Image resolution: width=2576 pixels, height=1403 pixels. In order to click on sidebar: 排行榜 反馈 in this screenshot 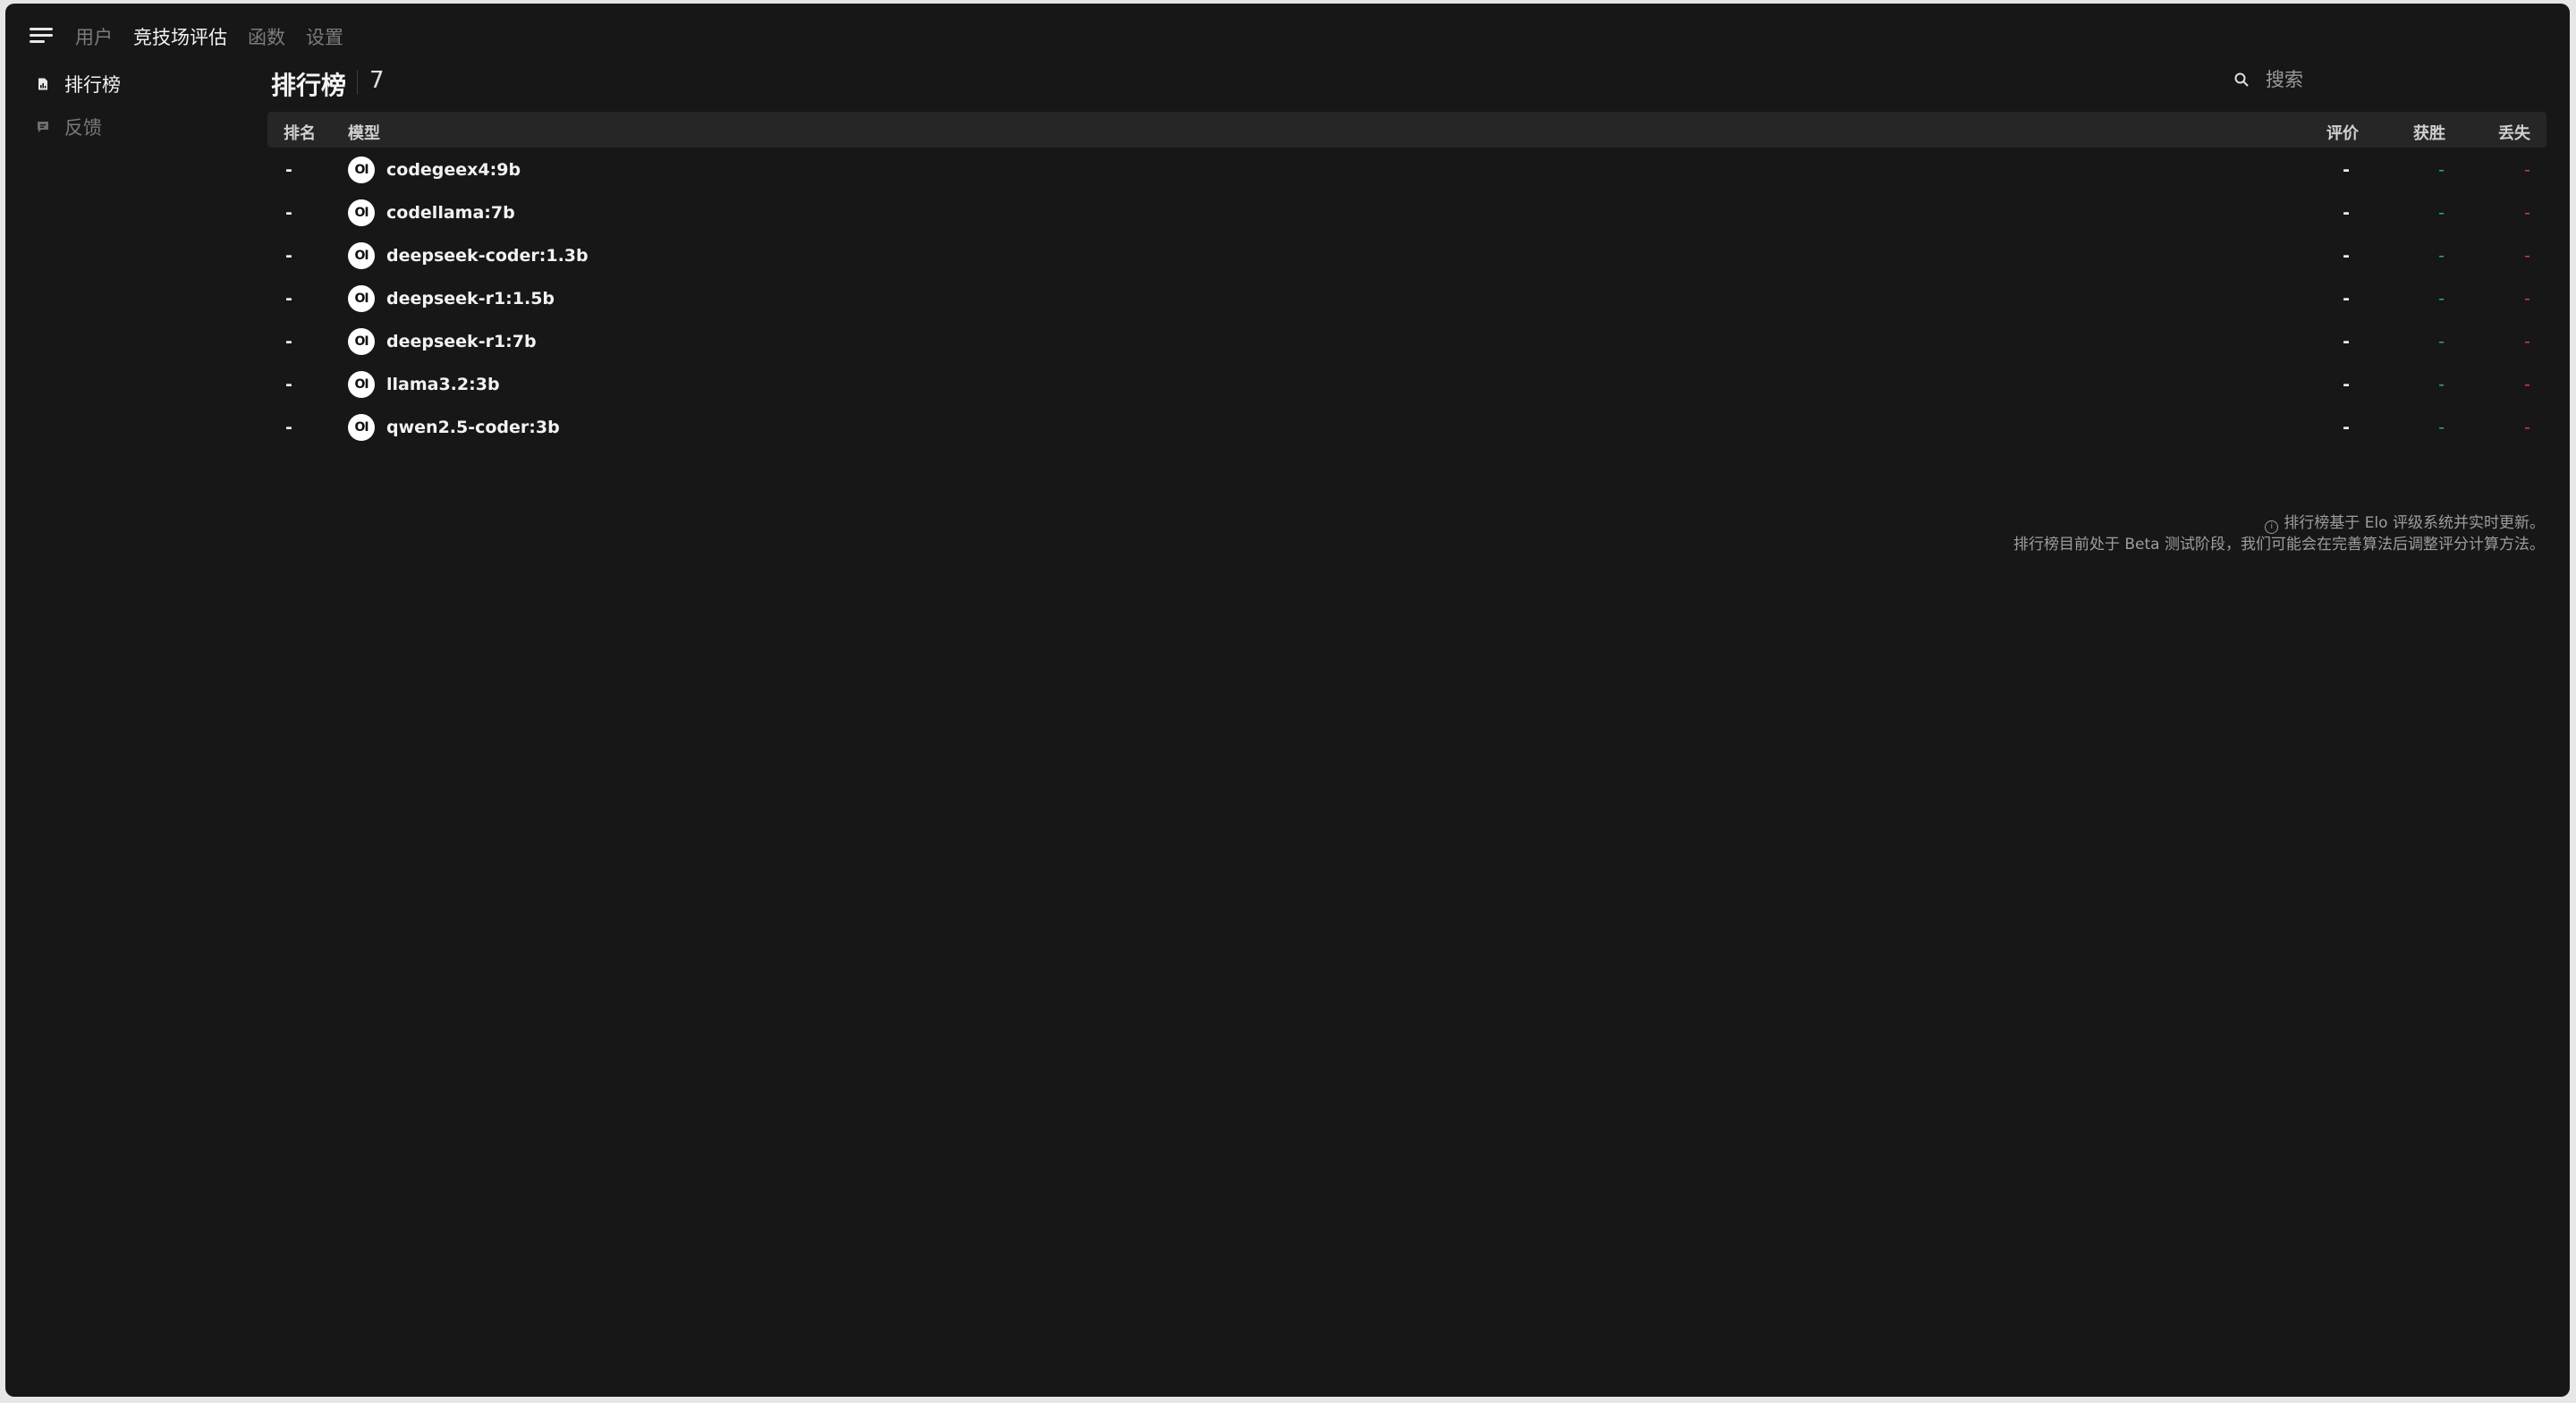, I will do `click(135, 105)`.